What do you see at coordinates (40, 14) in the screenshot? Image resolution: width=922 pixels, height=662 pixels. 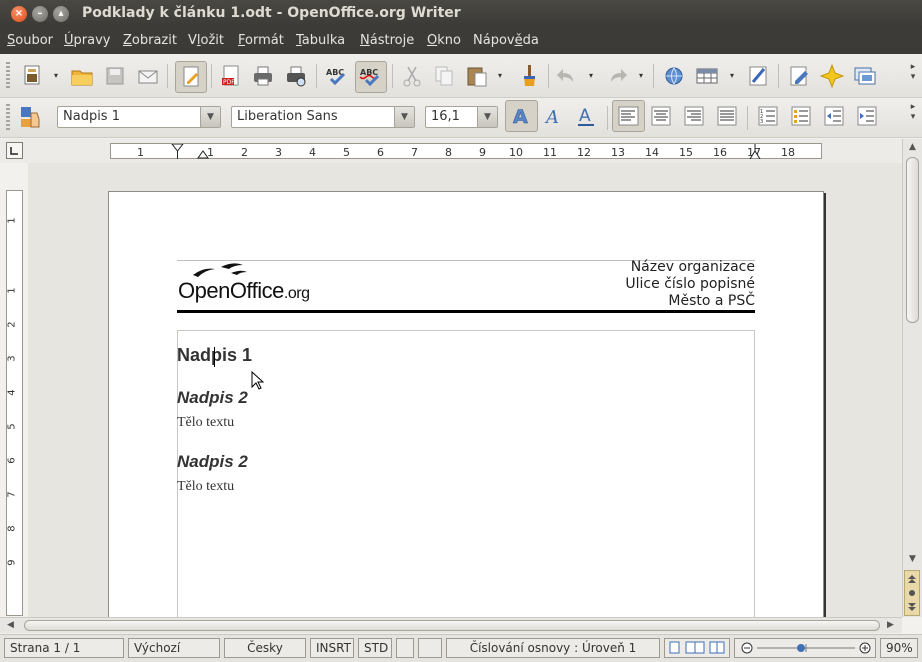 I see `minimize-window-button: –` at bounding box center [40, 14].